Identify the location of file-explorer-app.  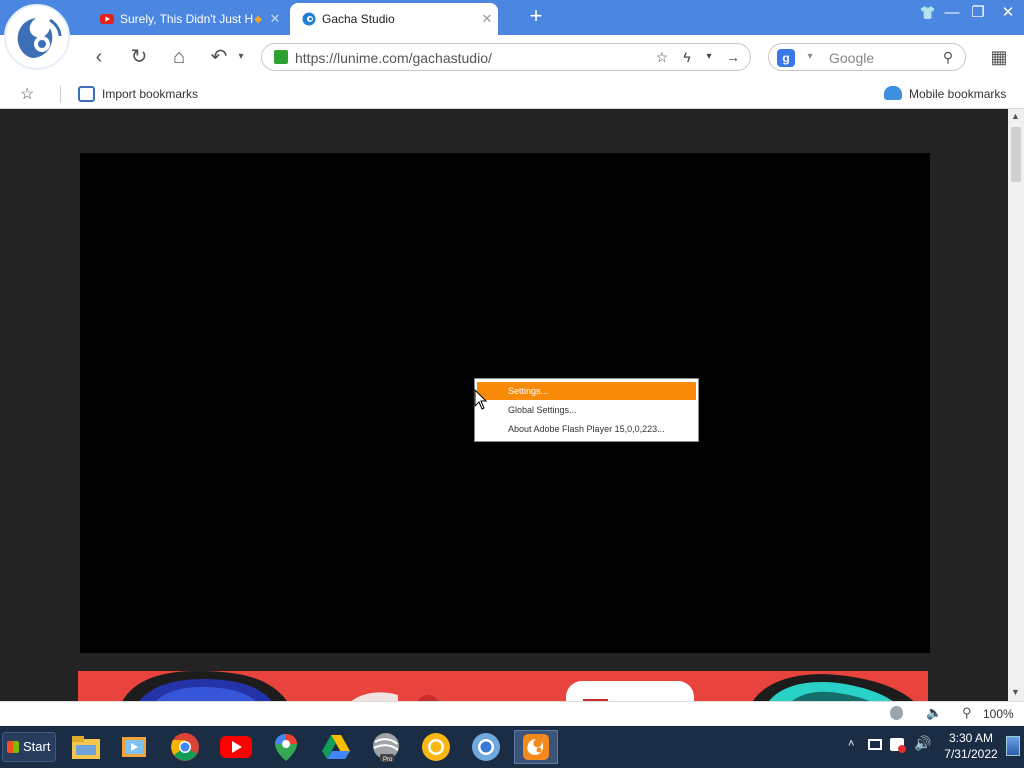
(86, 747).